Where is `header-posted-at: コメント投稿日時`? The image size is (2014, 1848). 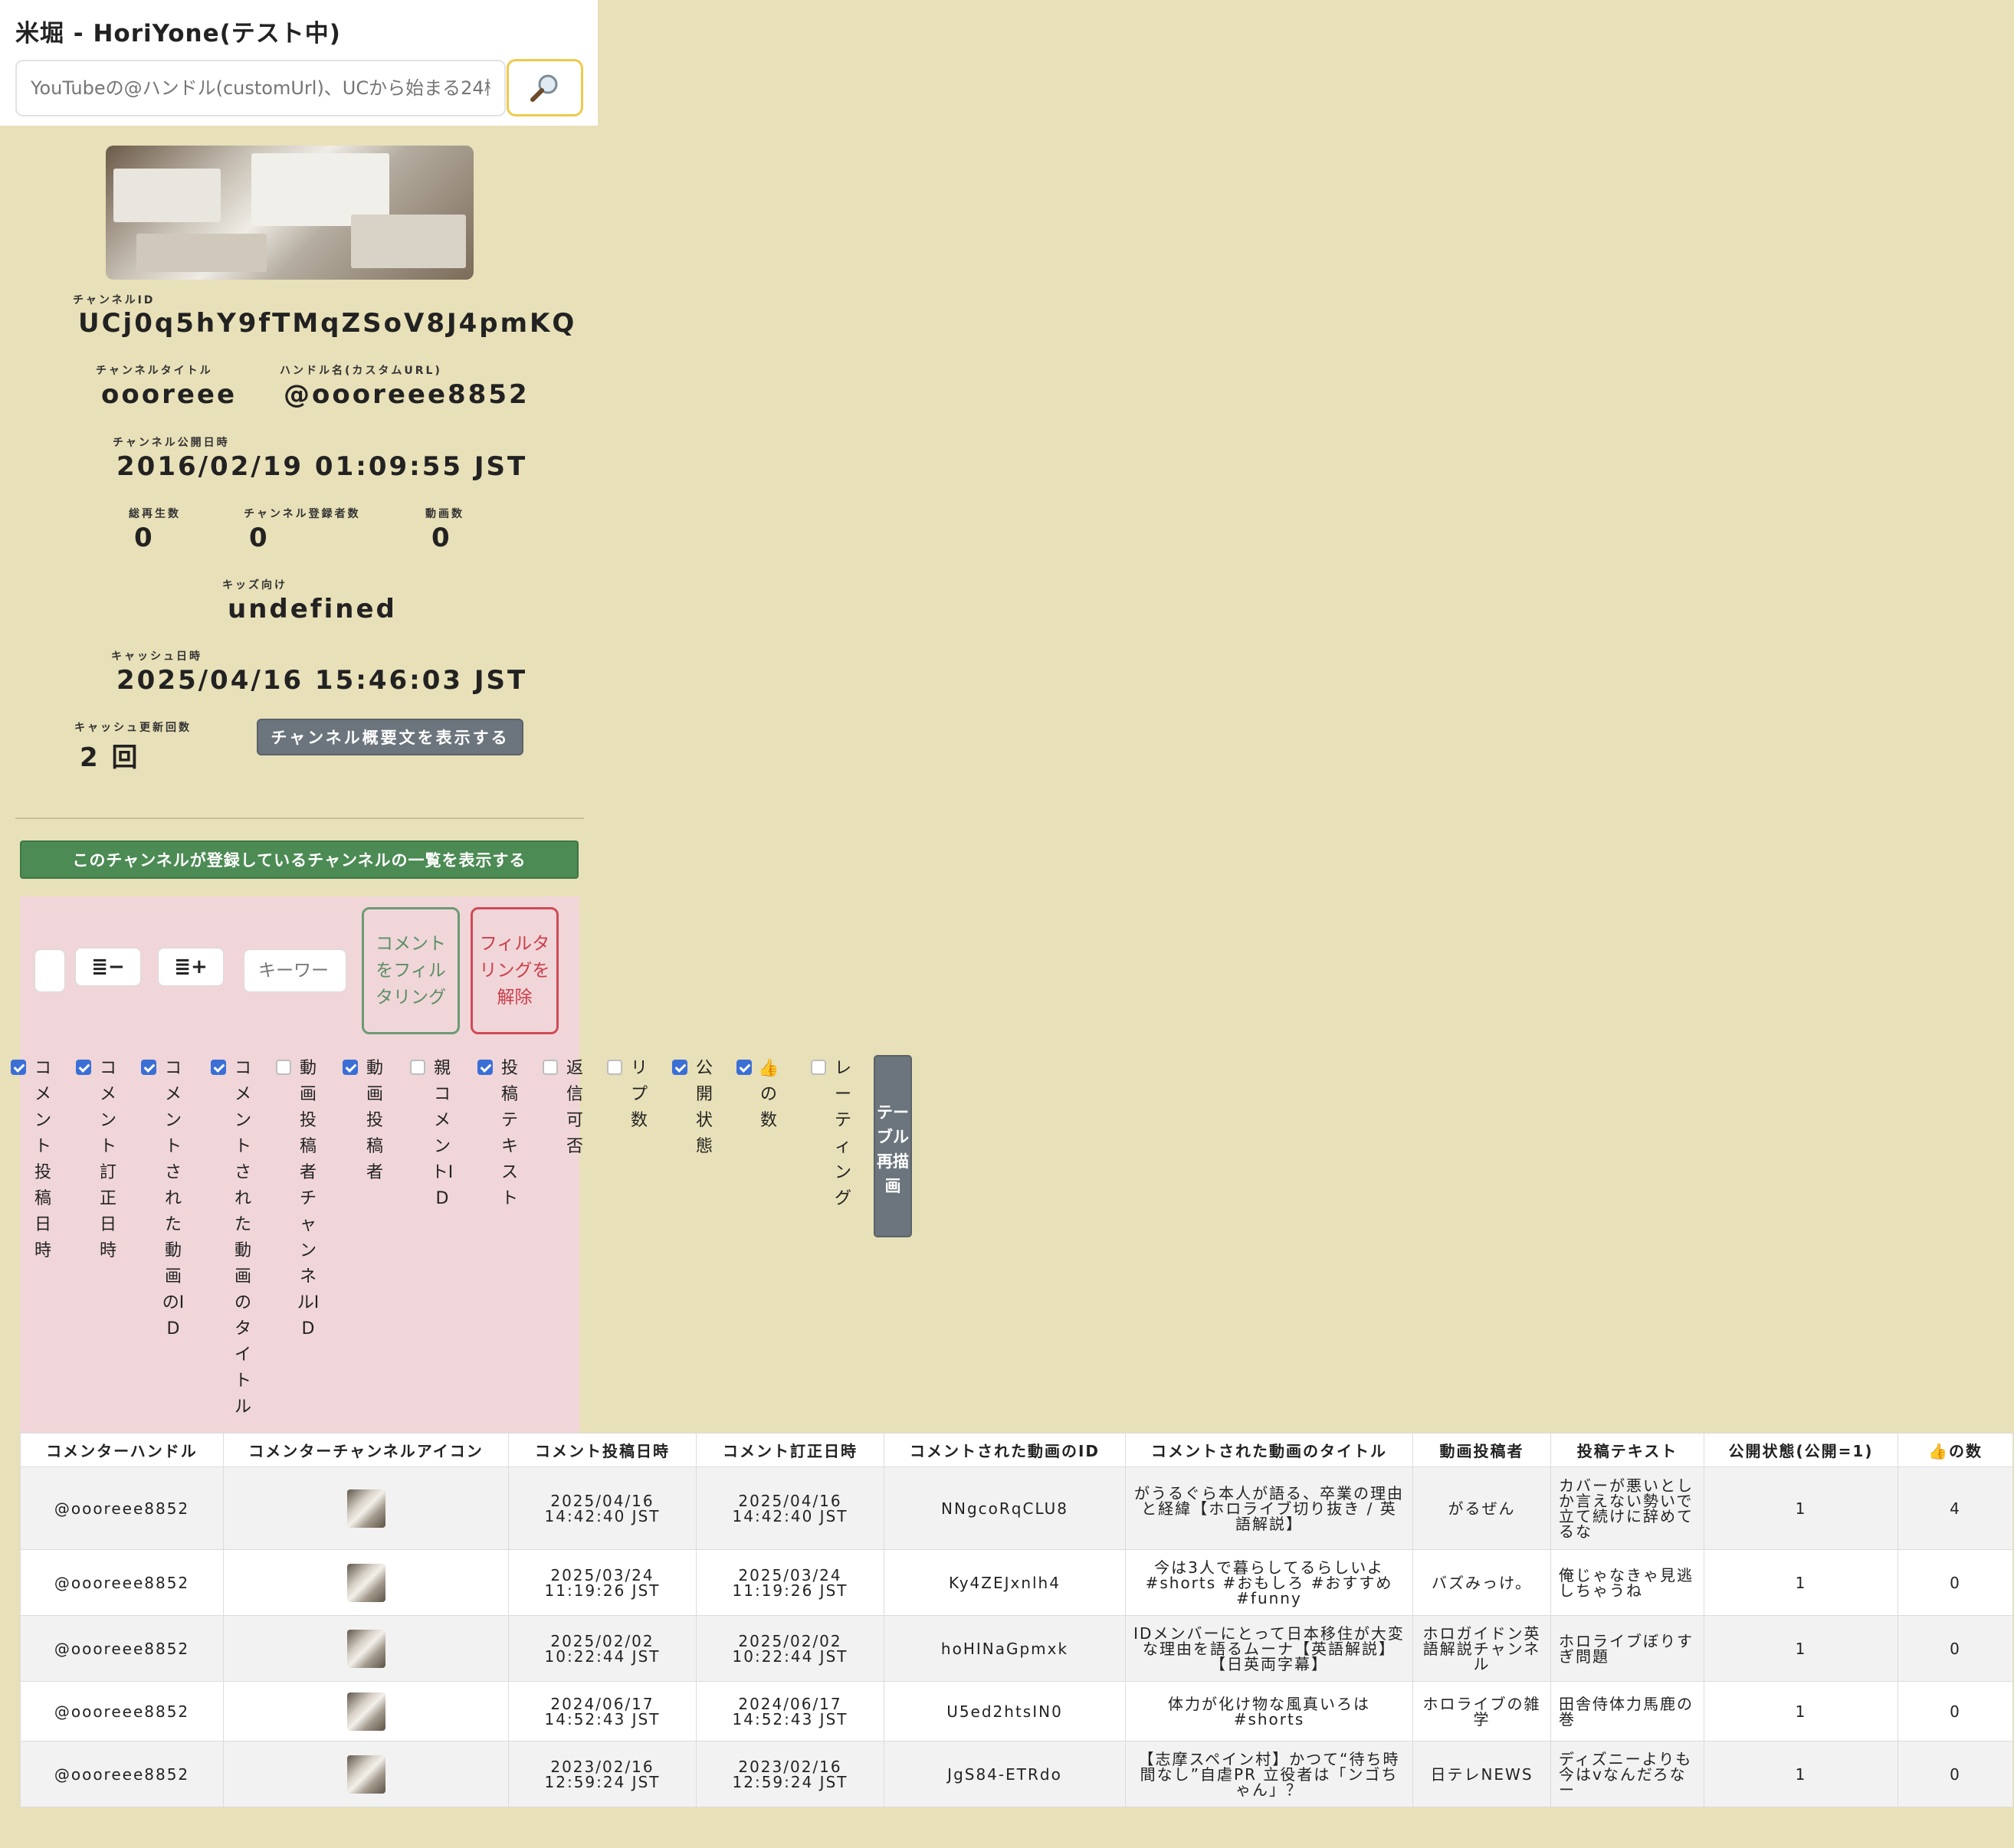
header-posted-at: コメント投稿日時 is located at coordinates (602, 1450).